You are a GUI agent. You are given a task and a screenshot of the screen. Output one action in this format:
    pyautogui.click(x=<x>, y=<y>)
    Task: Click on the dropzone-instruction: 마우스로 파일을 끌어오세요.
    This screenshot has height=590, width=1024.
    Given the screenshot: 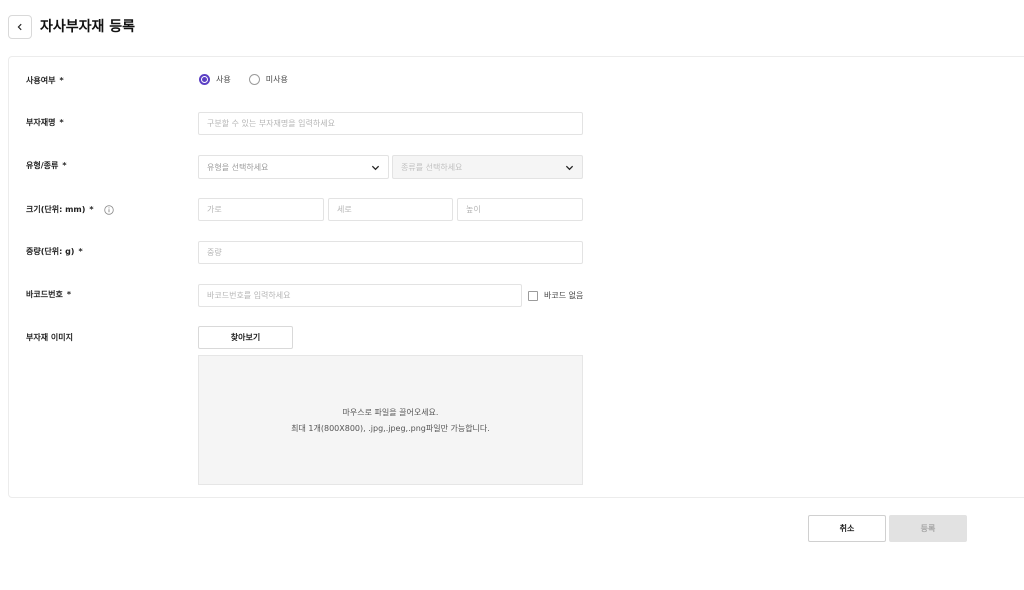 What is the action you would take?
    pyautogui.click(x=390, y=412)
    